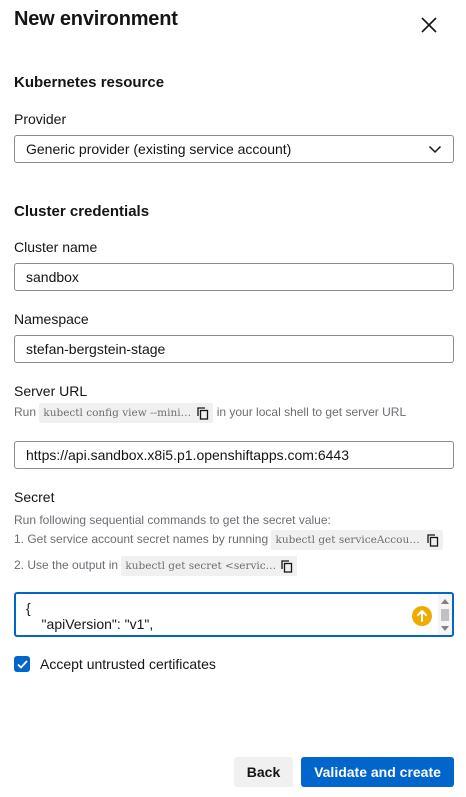 Image resolution: width=466 pixels, height=797 pixels. Describe the element at coordinates (422, 616) in the screenshot. I see `arrow-up-circle-icon` at that location.